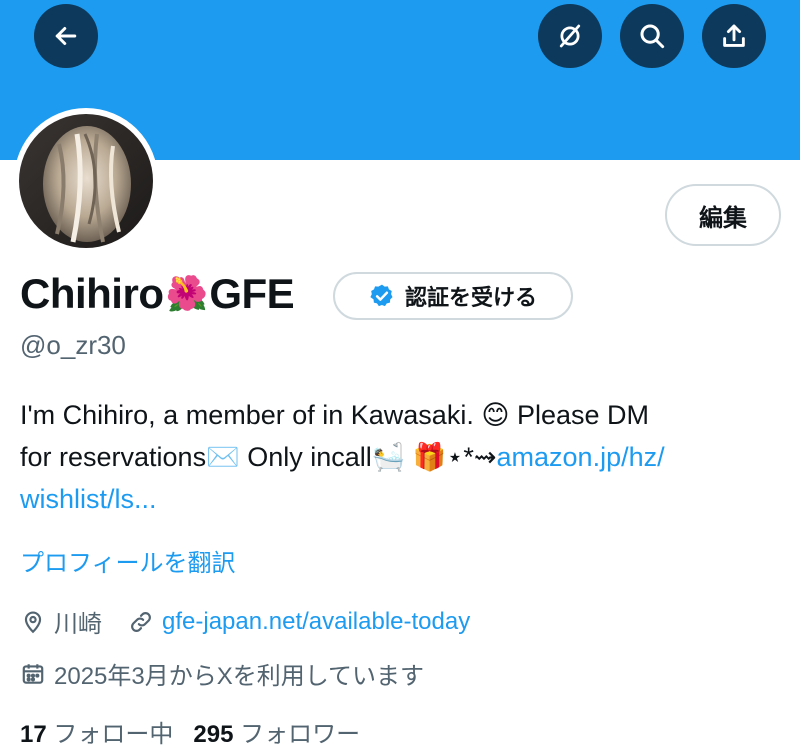 Image resolution: width=800 pixels, height=756 pixels. I want to click on avatar, so click(86, 181).